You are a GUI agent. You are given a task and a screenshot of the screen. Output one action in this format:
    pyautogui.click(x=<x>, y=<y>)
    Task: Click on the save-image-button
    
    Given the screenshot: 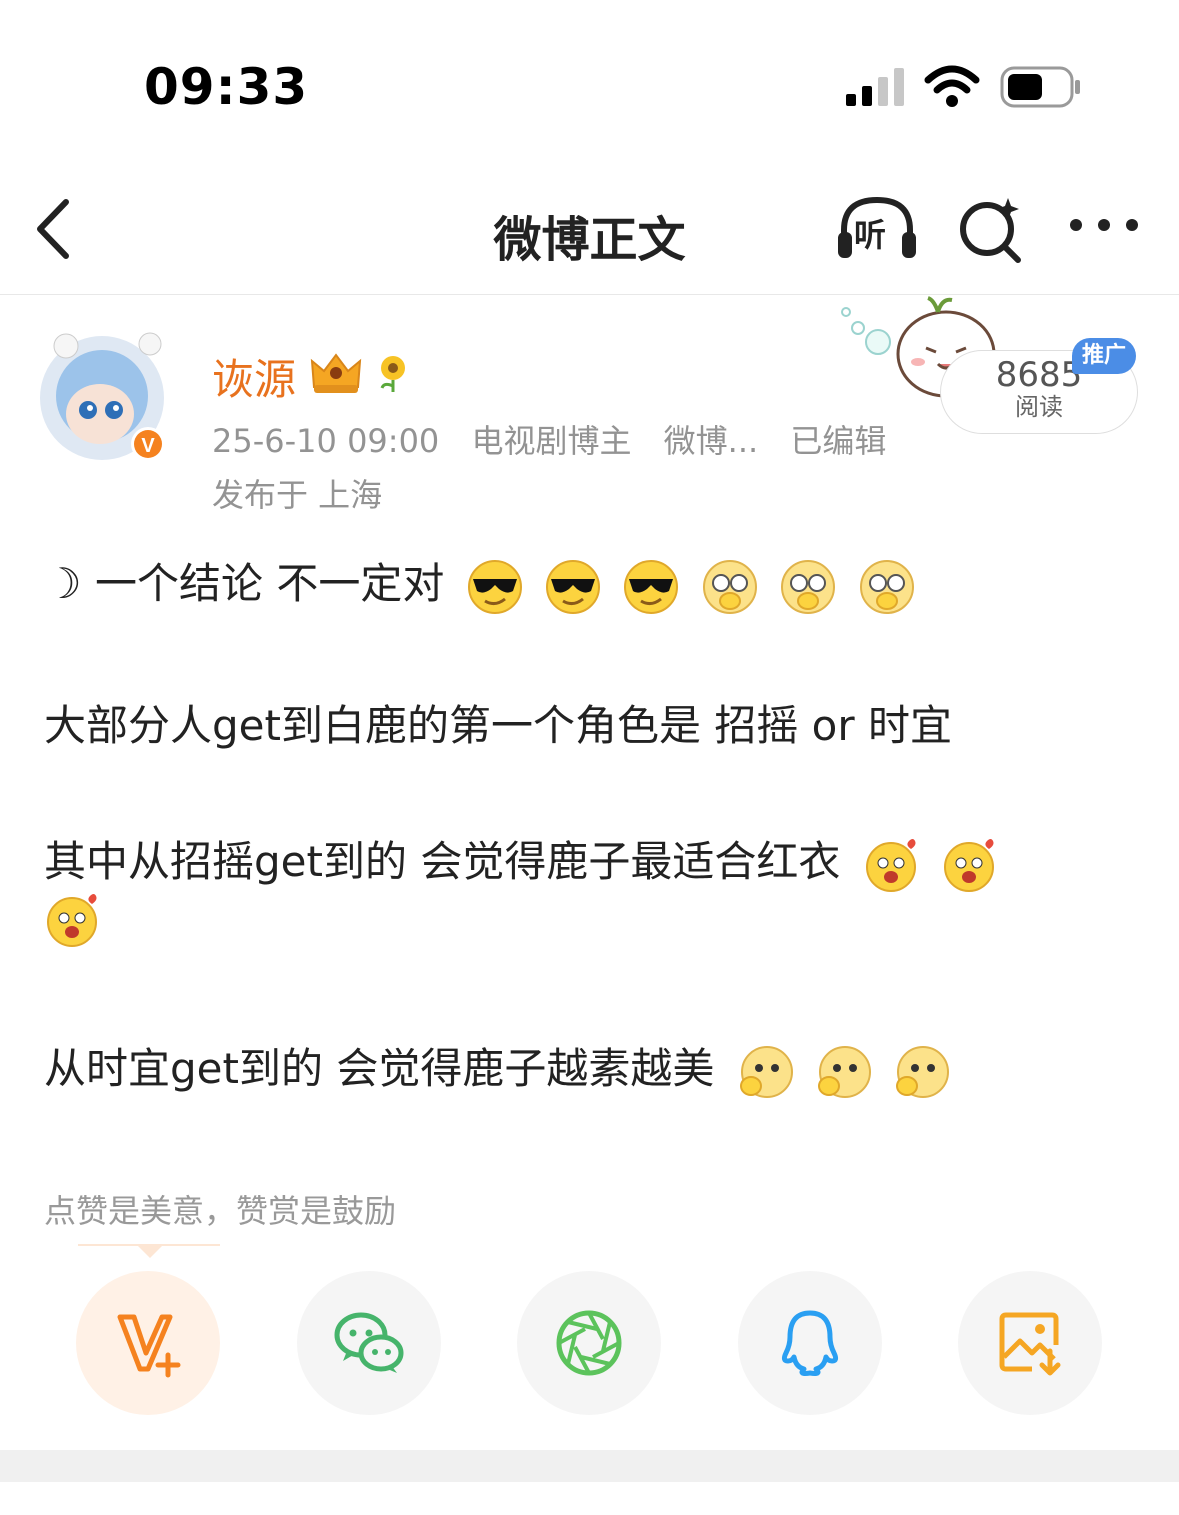 What is the action you would take?
    pyautogui.click(x=1030, y=1343)
    